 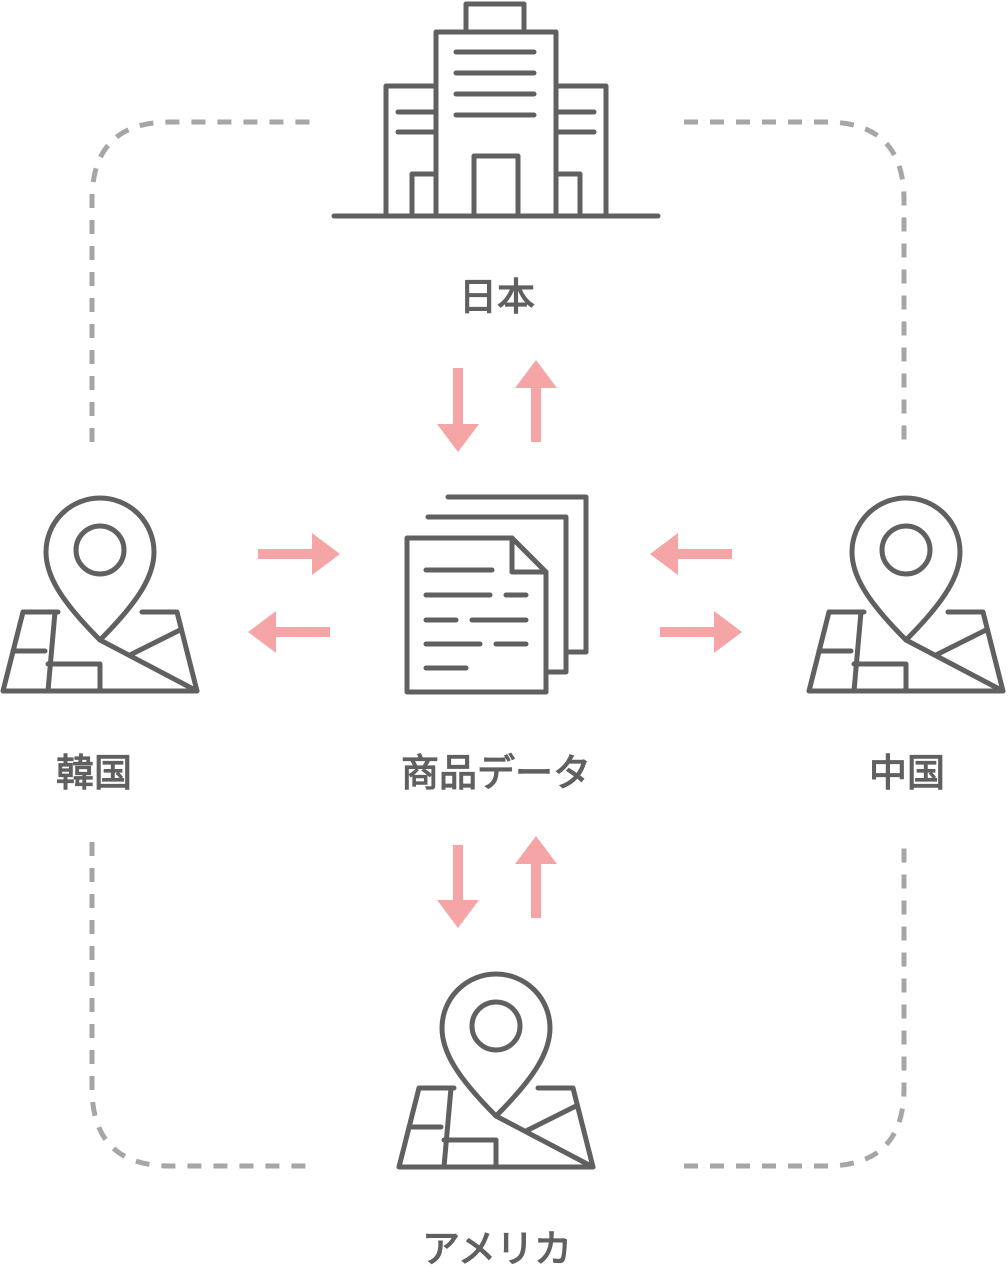 I want to click on product-data-label: 商品データ, so click(x=496, y=773).